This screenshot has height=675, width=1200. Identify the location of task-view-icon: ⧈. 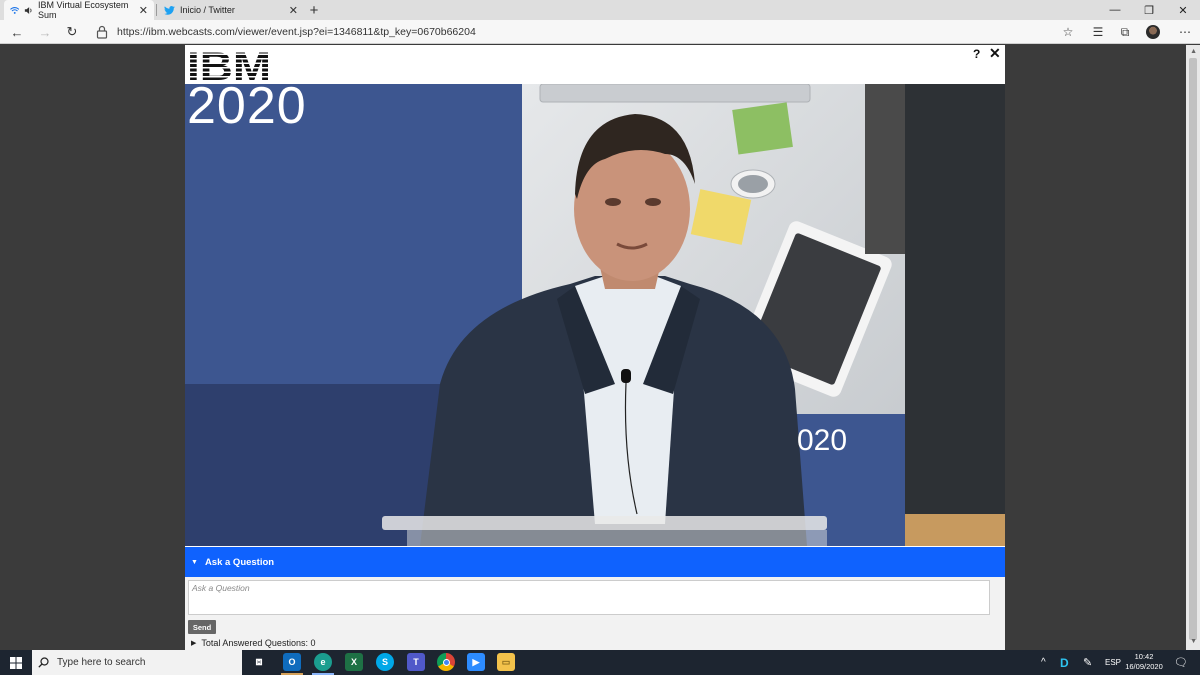
(259, 662).